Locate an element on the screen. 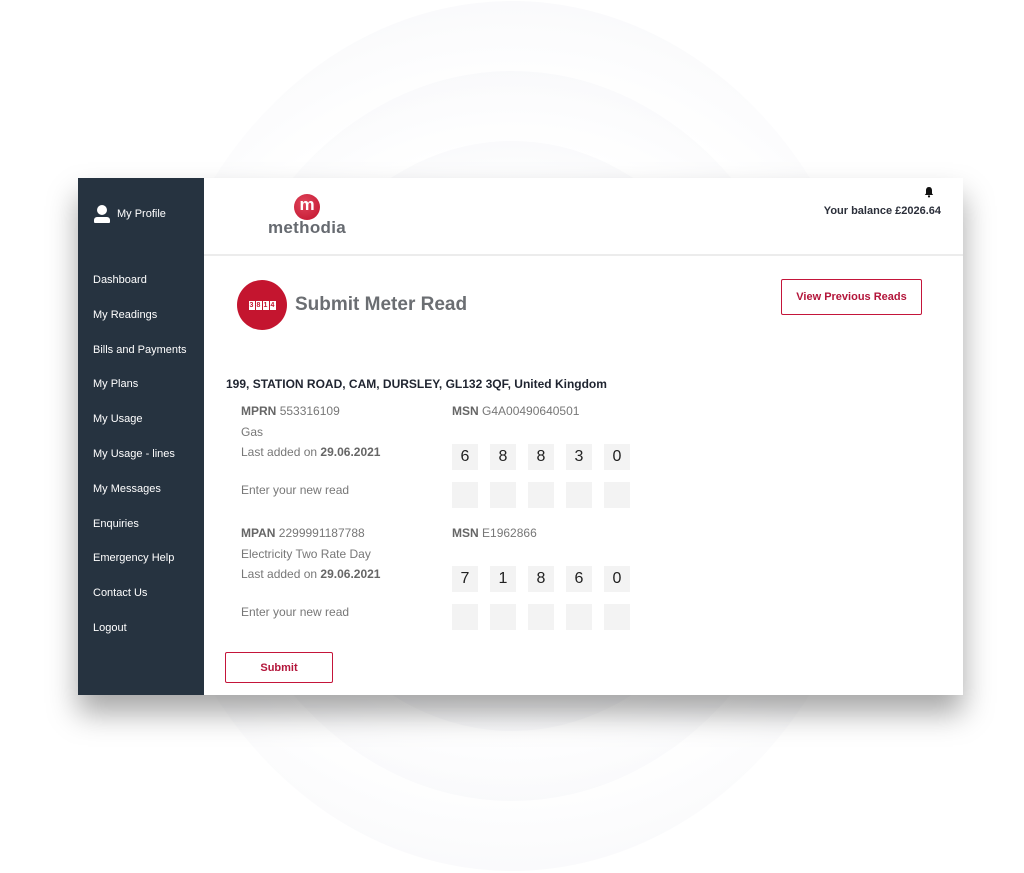 The height and width of the screenshot is (873, 1024). methodia-logo: m methodia is located at coordinates (307, 216).